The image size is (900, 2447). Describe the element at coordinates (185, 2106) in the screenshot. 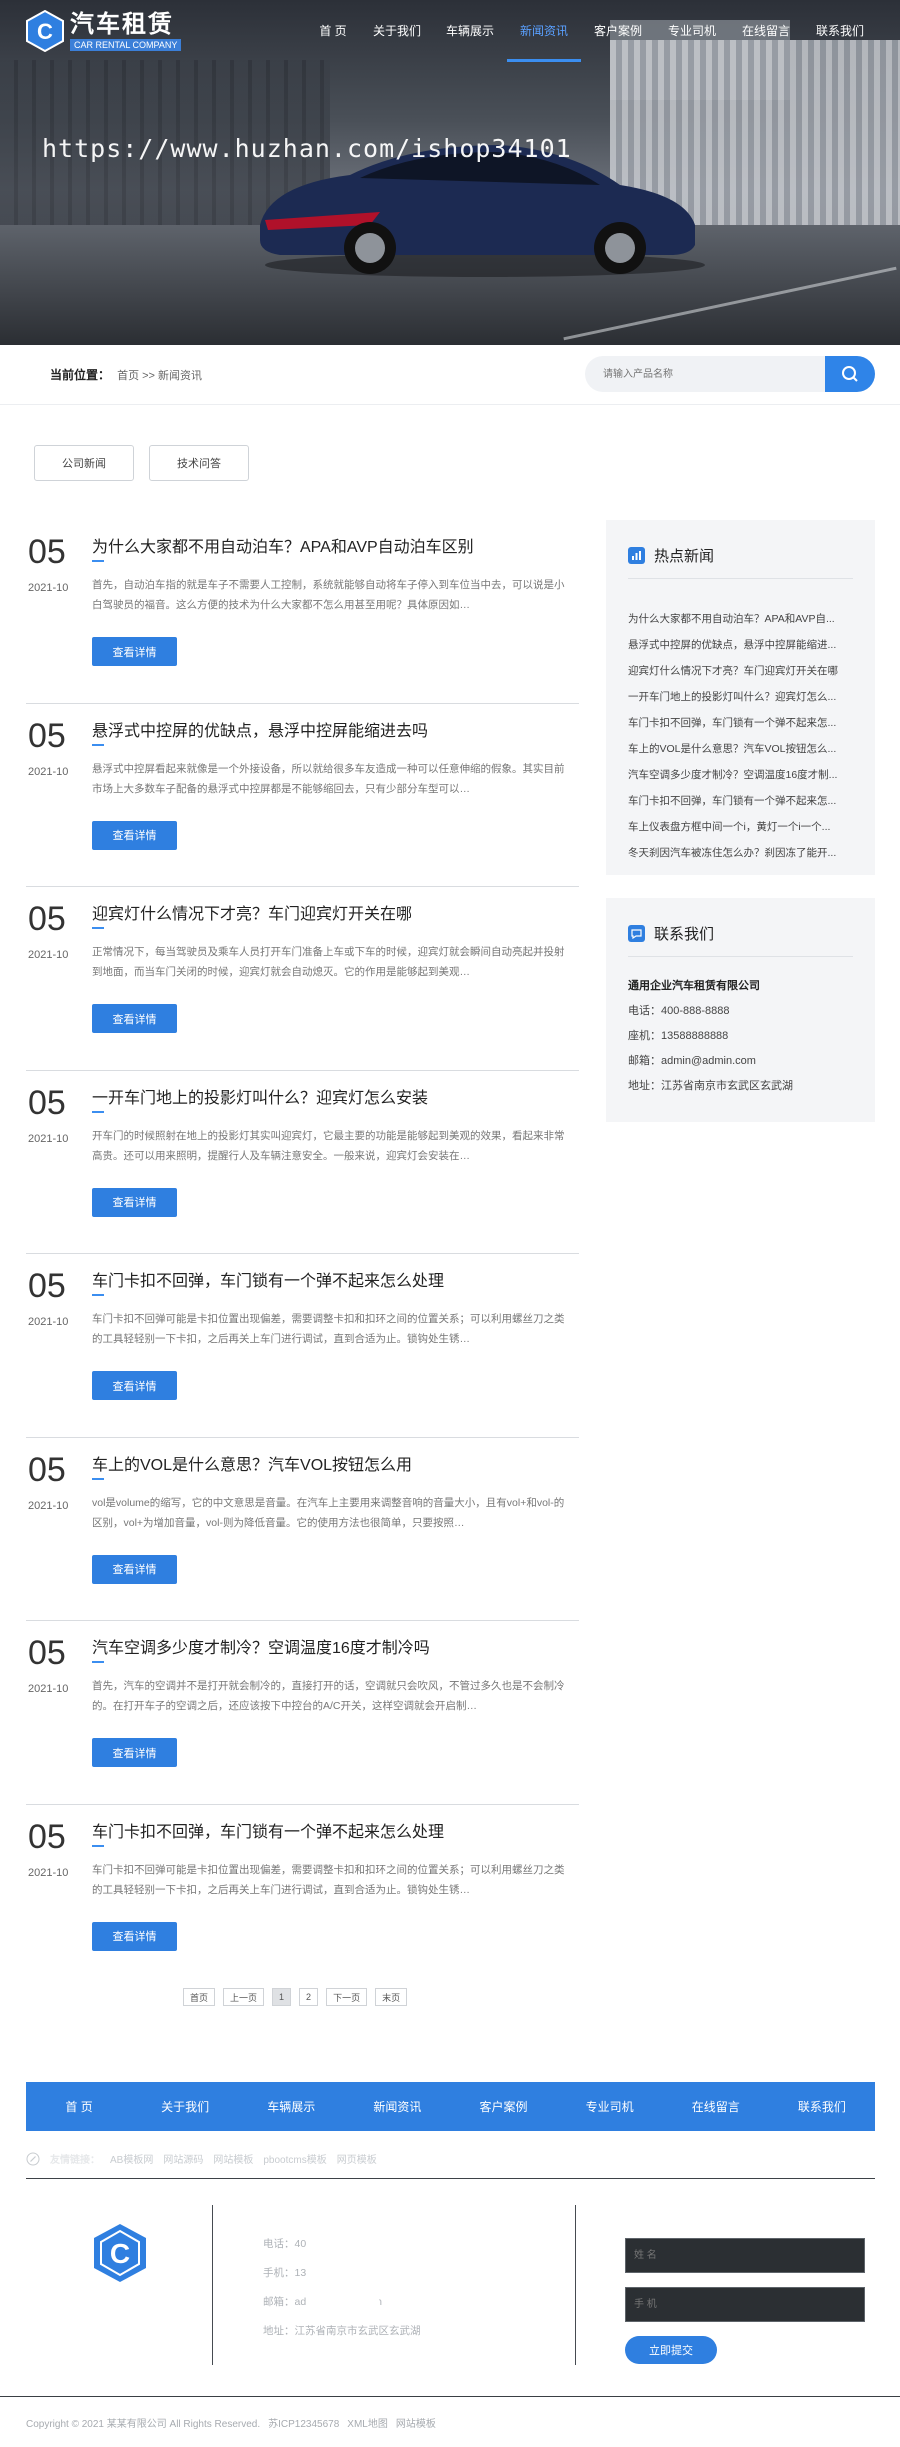

I see `footer-nav-about: 关于我们` at that location.